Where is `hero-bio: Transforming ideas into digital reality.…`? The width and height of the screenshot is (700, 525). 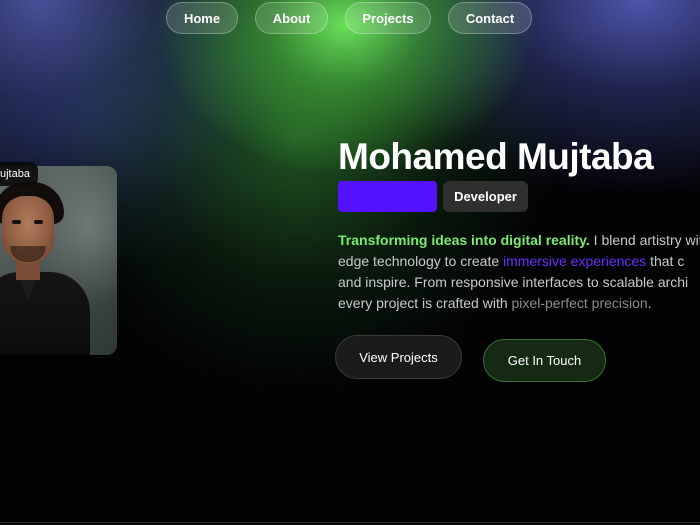
hero-bio: Transforming ideas into digital reality.… is located at coordinates (519, 272).